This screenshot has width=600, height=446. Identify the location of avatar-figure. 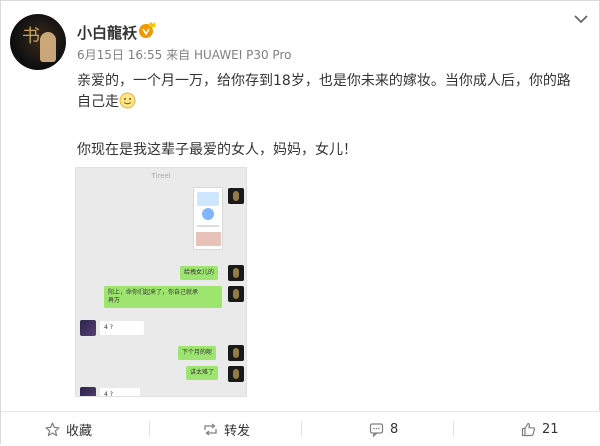
(48, 47).